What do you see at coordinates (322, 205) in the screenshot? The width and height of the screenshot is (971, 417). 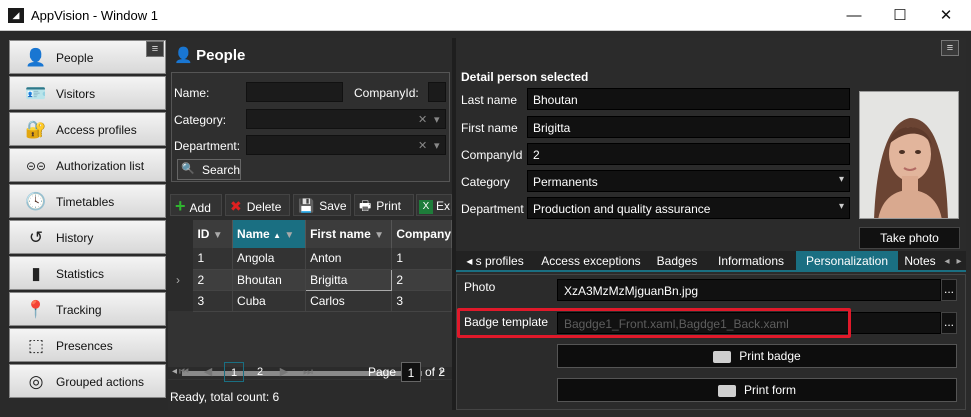 I see `save-button: 💾 Save` at bounding box center [322, 205].